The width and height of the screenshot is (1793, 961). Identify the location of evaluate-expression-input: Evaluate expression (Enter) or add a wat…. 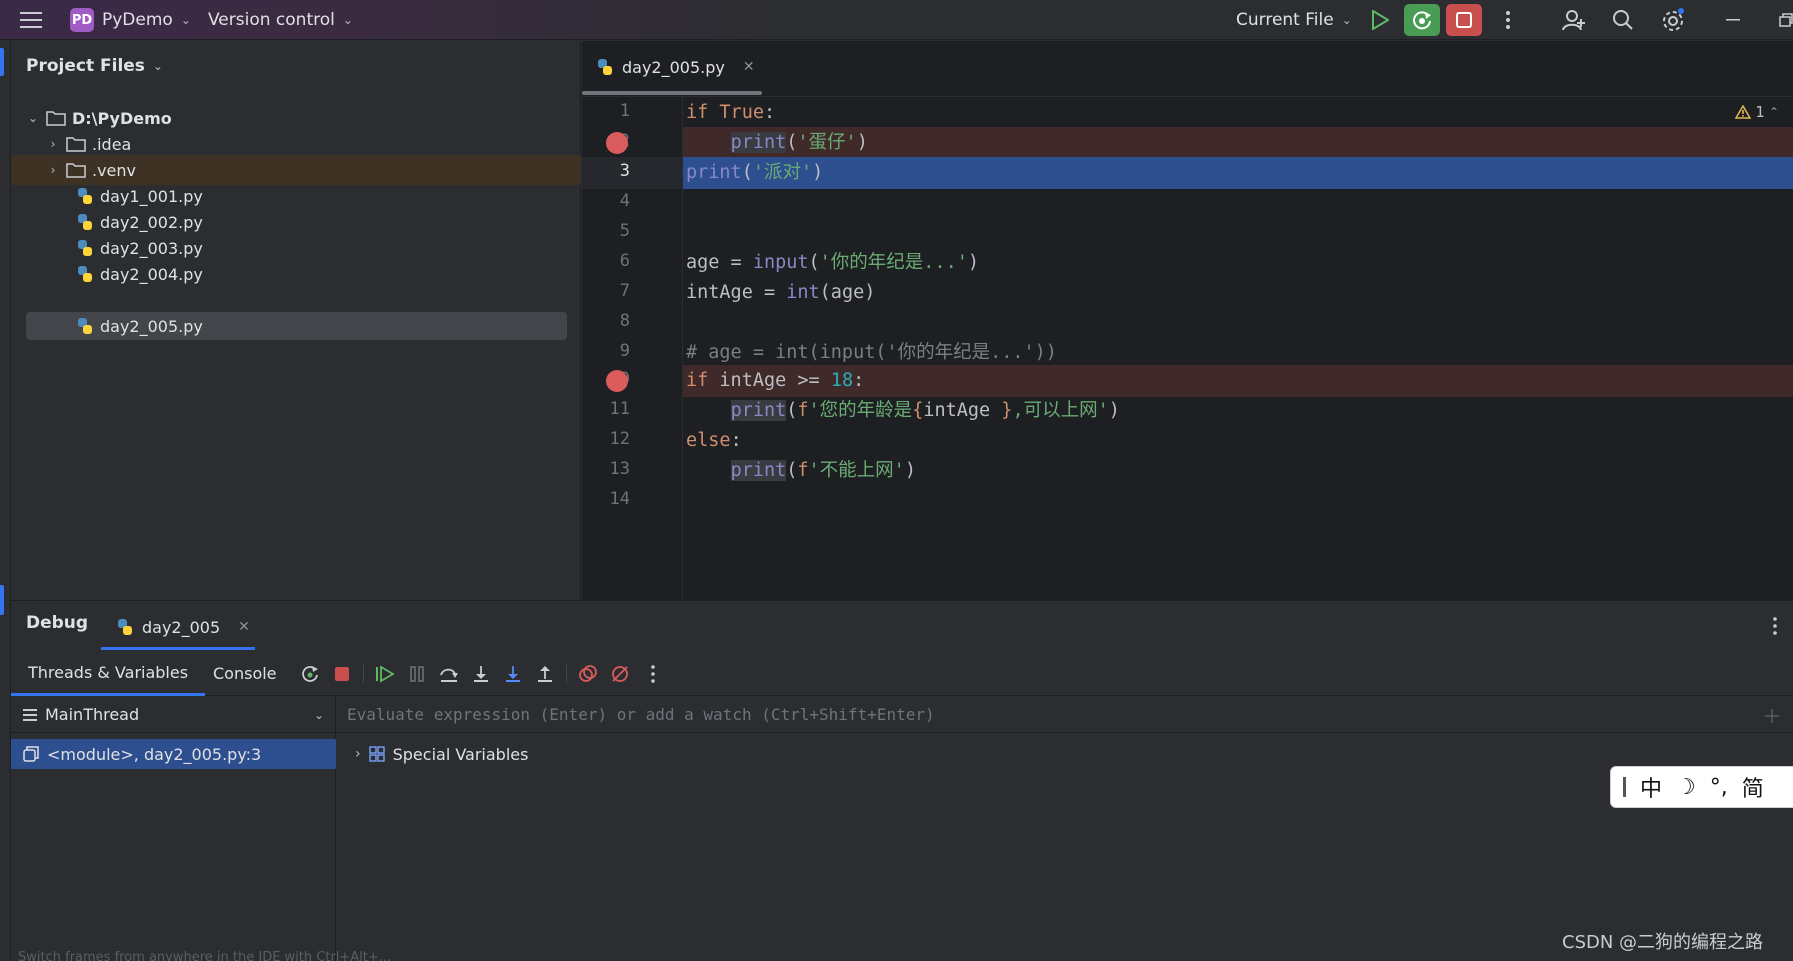
(1065, 715).